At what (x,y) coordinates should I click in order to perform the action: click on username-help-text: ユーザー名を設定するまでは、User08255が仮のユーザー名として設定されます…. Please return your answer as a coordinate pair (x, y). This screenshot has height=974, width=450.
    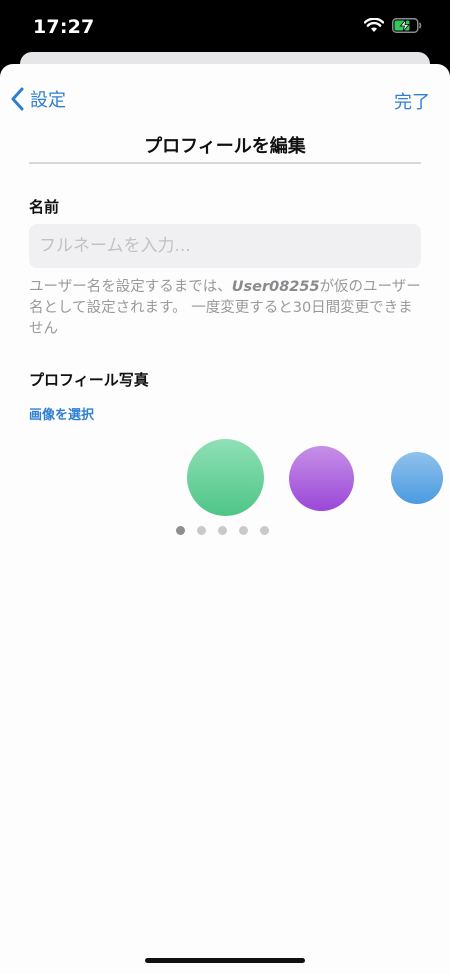
    Looking at the image, I should click on (227, 308).